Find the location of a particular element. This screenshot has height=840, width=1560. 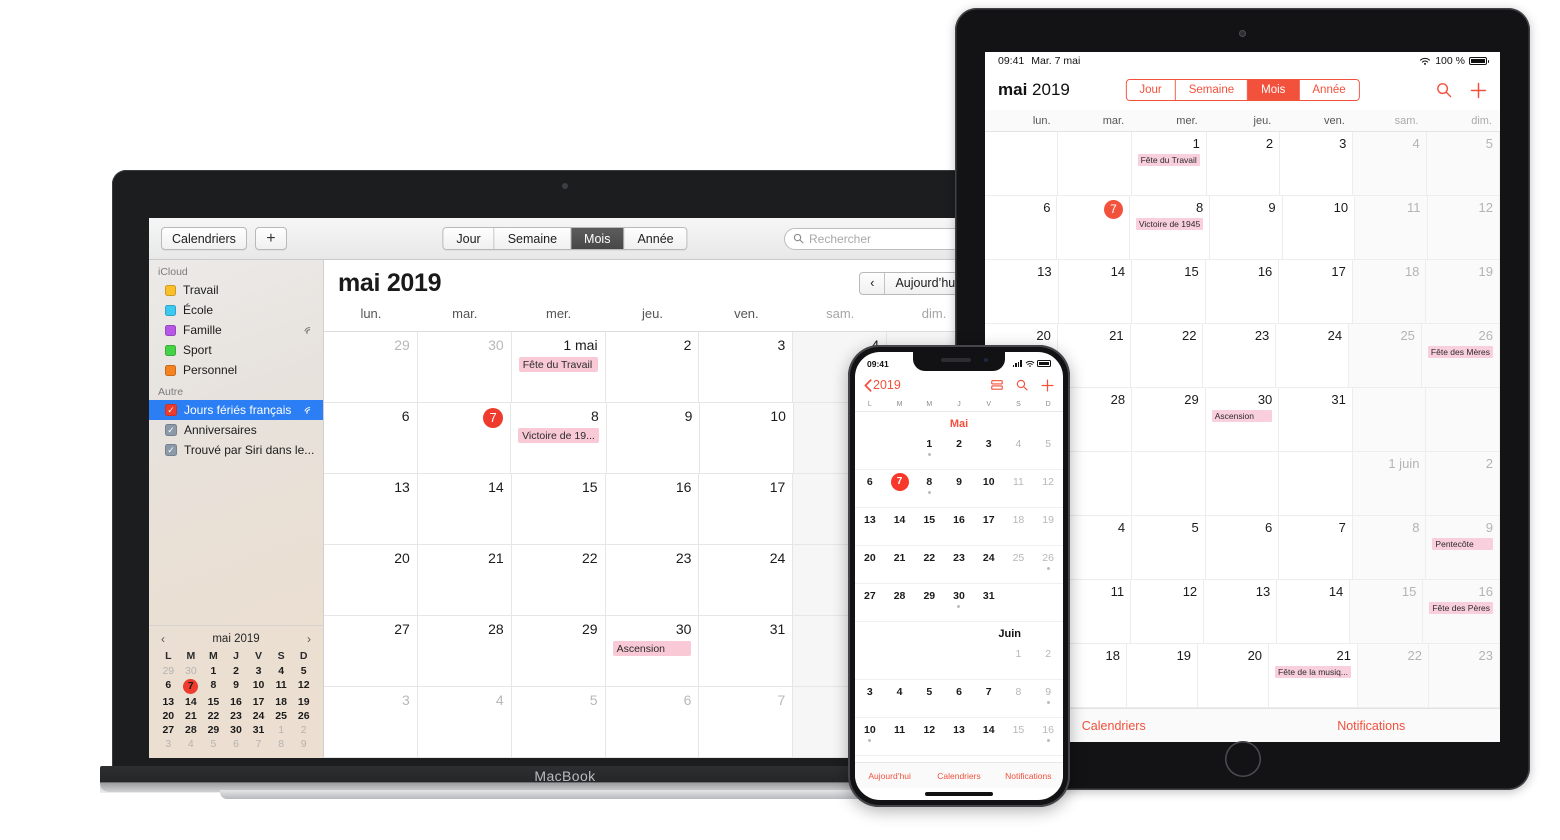

mac-day-cell: 4 is located at coordinates (465, 722).